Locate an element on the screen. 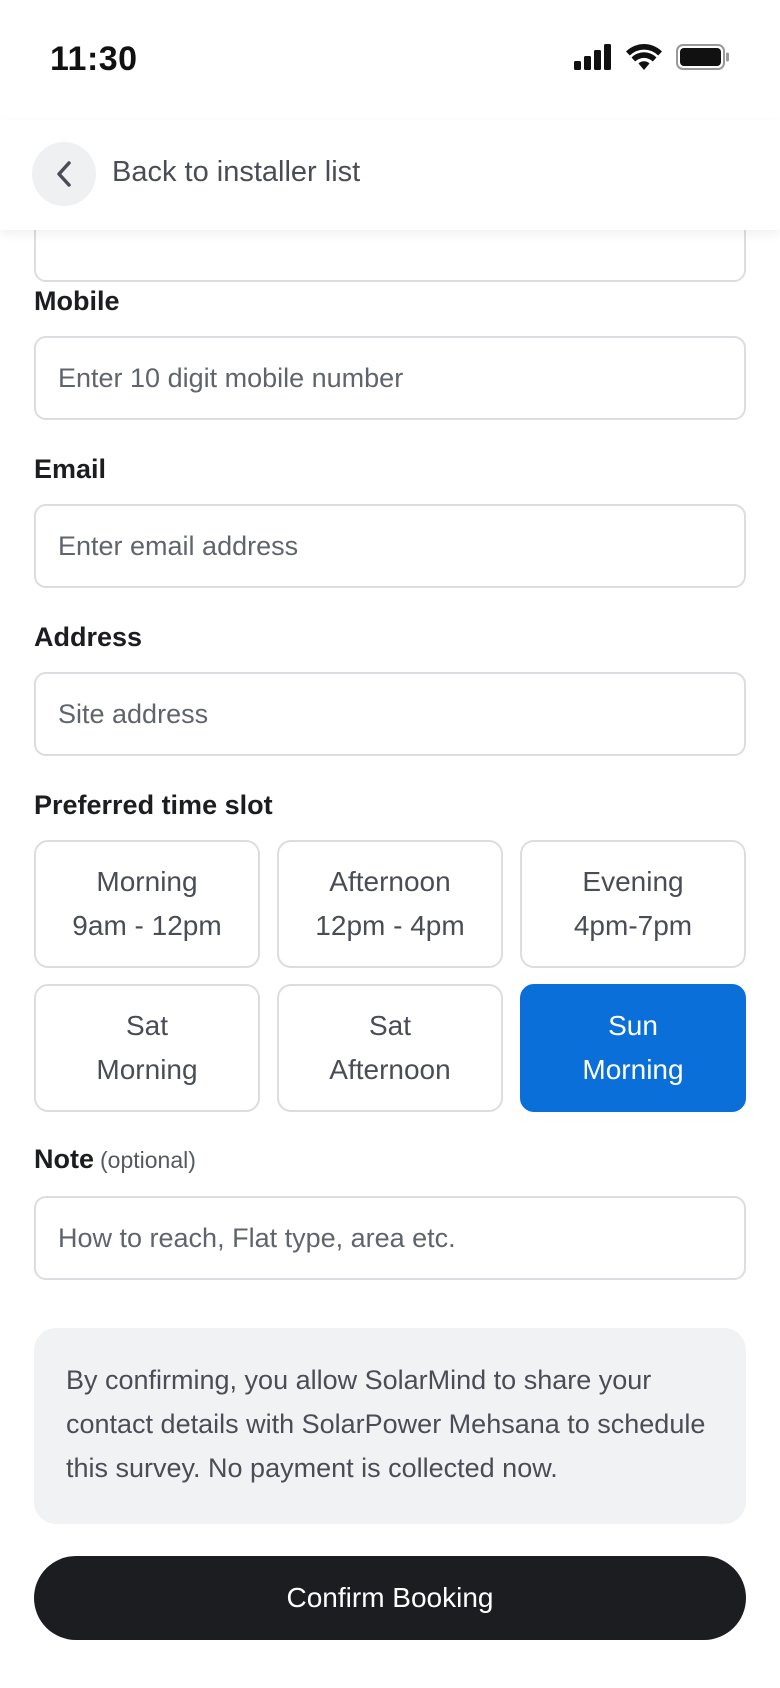 The width and height of the screenshot is (780, 1688). note-label: Note (optional) is located at coordinates (115, 1159).